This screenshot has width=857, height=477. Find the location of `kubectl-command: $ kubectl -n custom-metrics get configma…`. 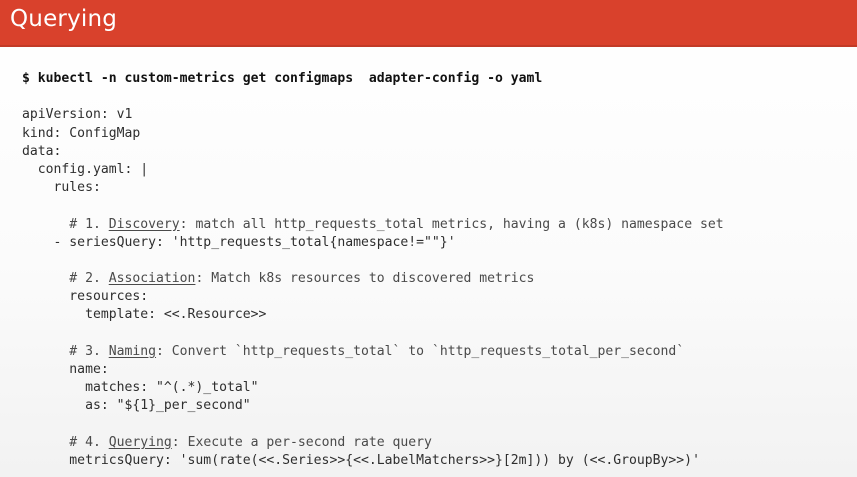

kubectl-command: $ kubectl -n custom-metrics get configma… is located at coordinates (282, 78).